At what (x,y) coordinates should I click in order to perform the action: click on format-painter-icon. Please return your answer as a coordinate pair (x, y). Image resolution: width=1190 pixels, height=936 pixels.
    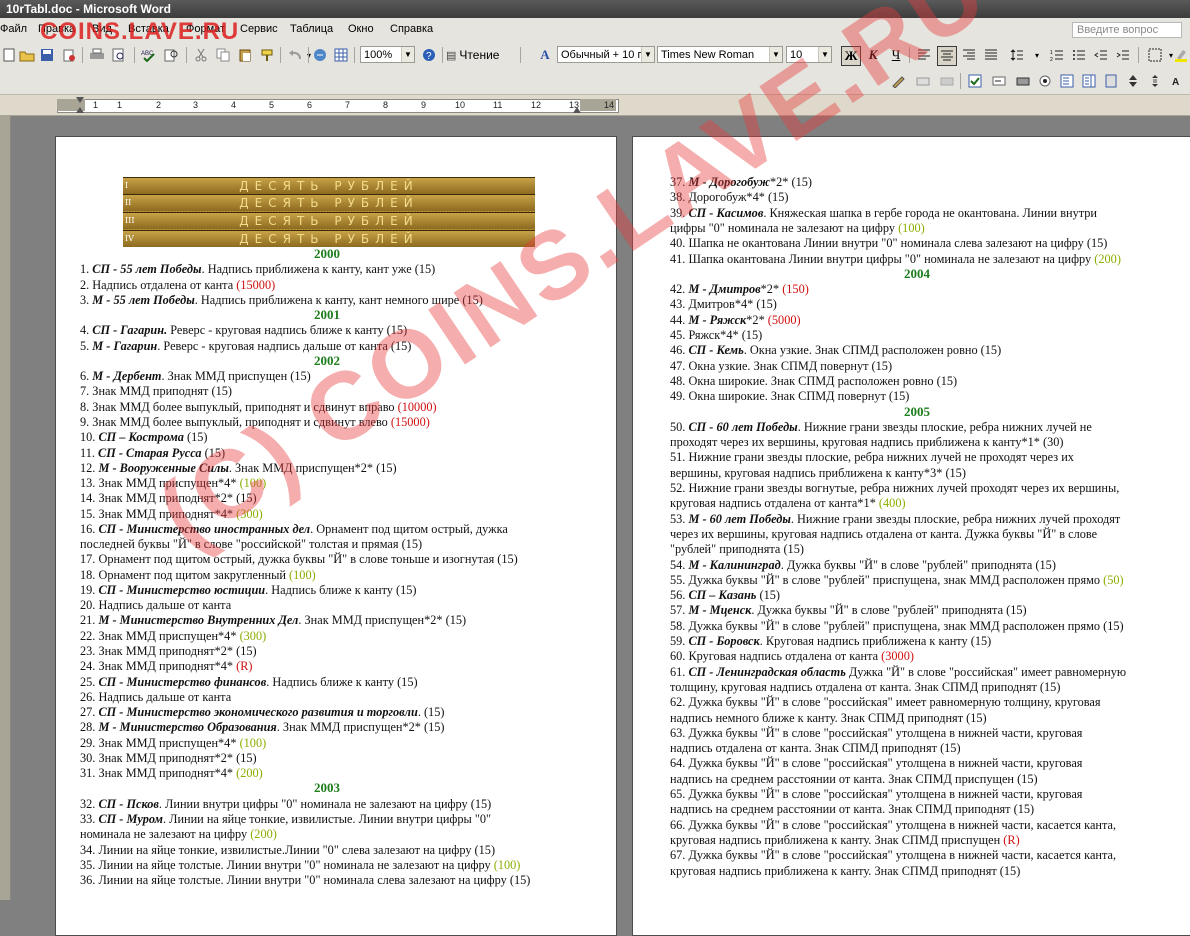
    Looking at the image, I should click on (267, 55).